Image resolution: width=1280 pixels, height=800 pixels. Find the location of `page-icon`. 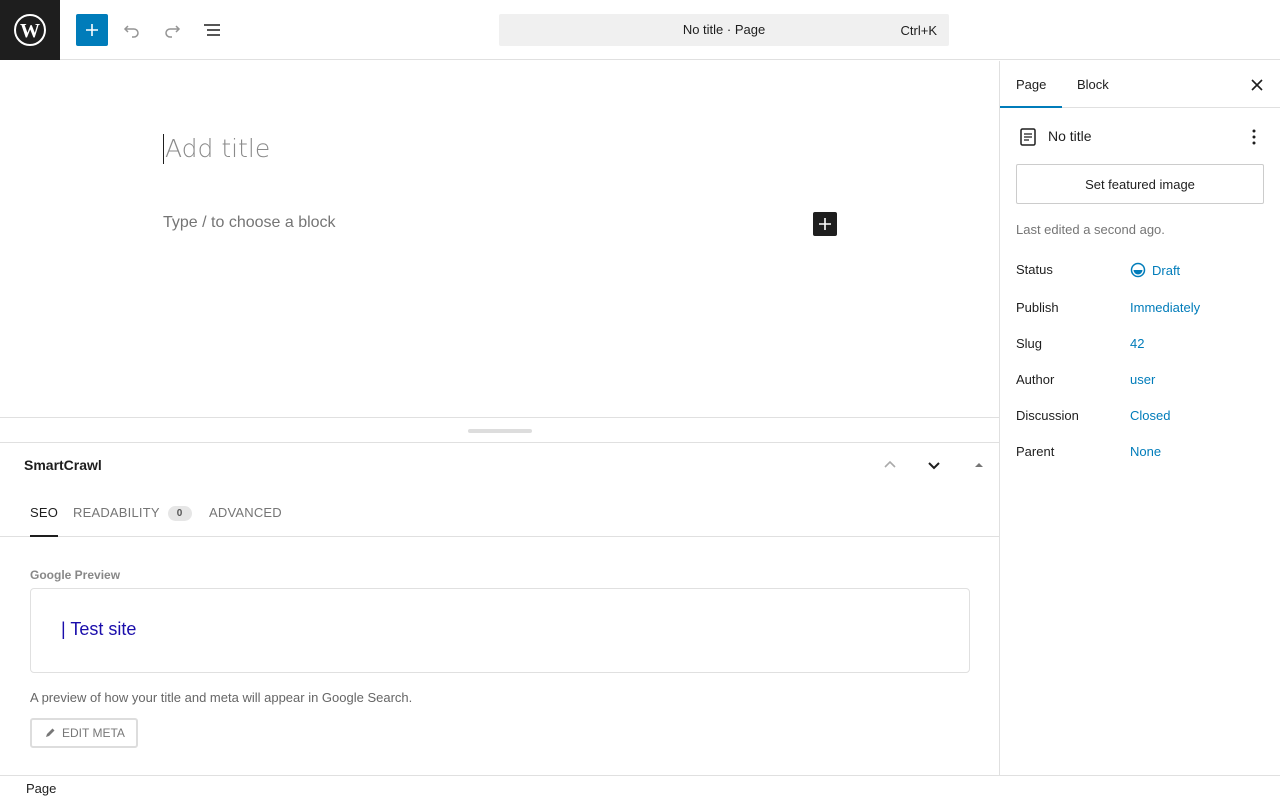

page-icon is located at coordinates (1028, 137).